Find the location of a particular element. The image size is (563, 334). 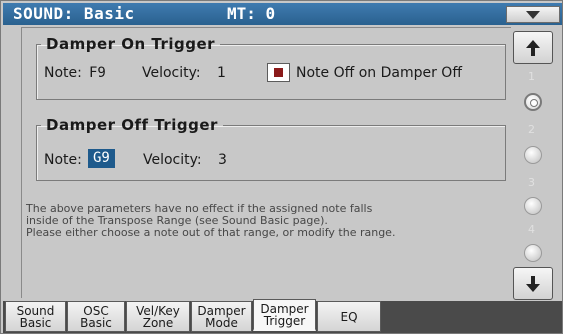

damper-on-note-label: Note: is located at coordinates (63, 73).